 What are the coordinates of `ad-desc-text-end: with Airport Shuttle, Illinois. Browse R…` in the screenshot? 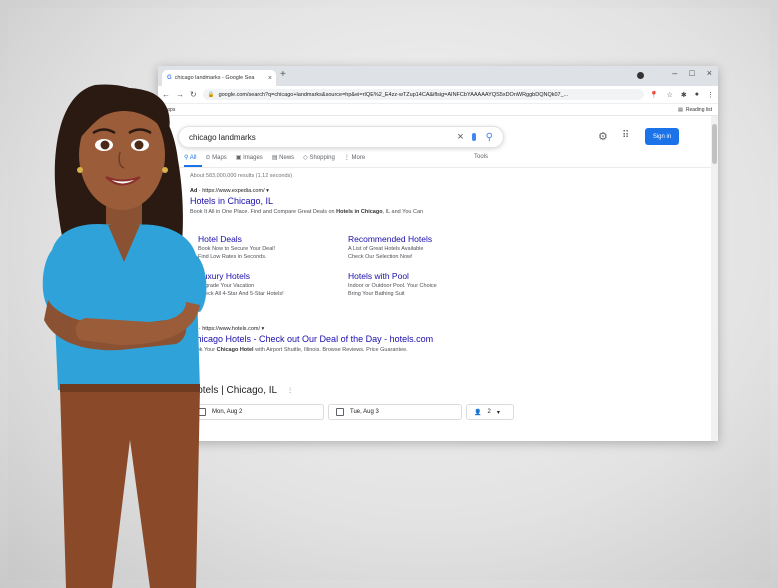 It's located at (330, 350).